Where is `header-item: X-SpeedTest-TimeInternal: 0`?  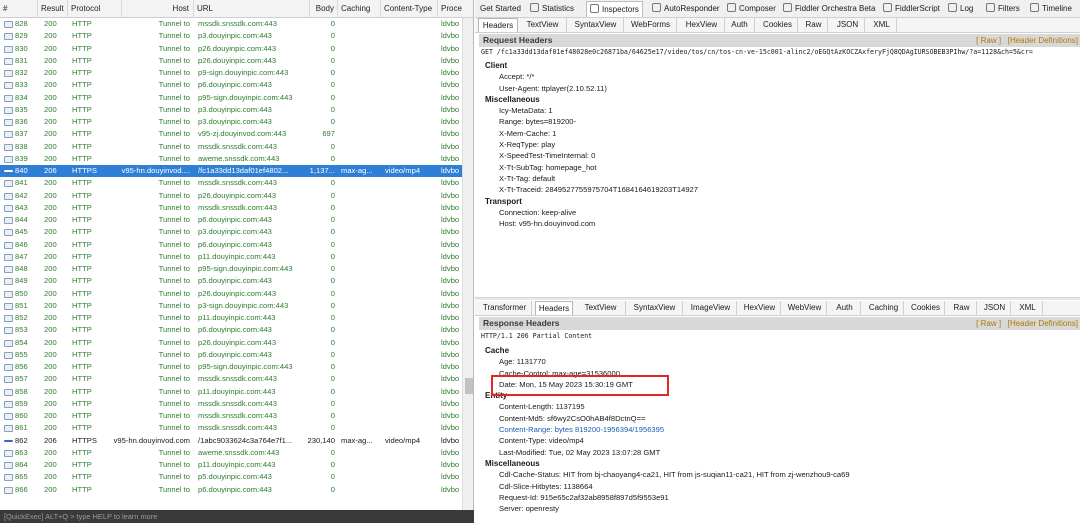
header-item: X-SpeedTest-TimeInternal: 0 is located at coordinates (780, 155).